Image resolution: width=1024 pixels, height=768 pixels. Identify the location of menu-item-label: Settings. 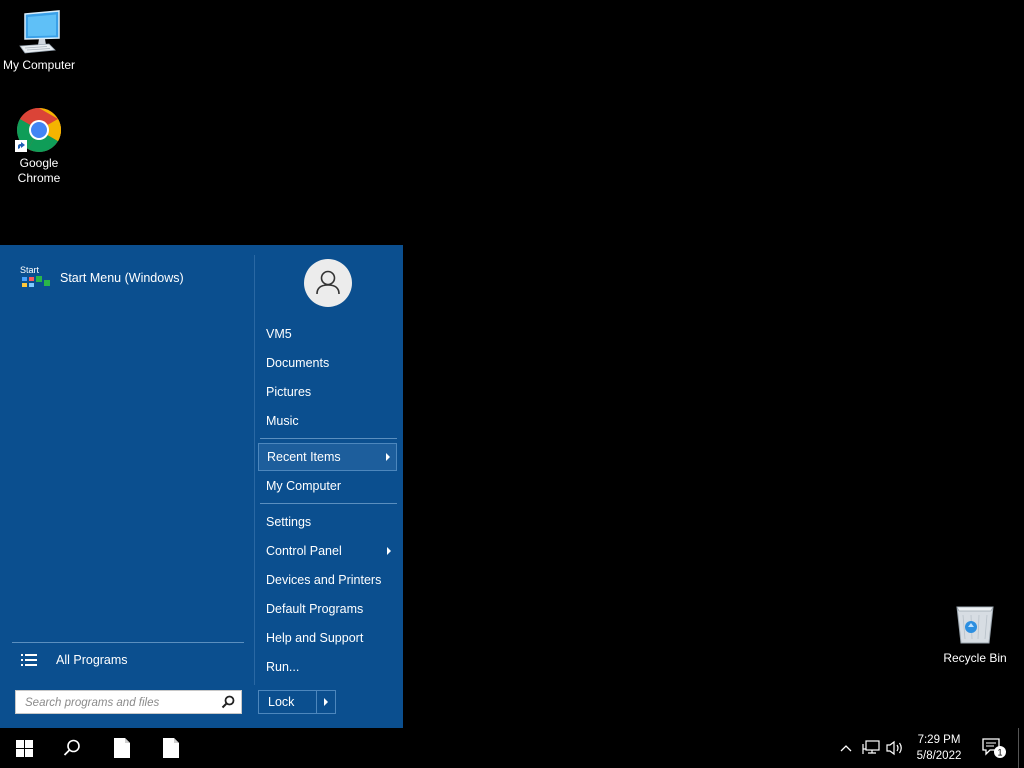
(289, 522).